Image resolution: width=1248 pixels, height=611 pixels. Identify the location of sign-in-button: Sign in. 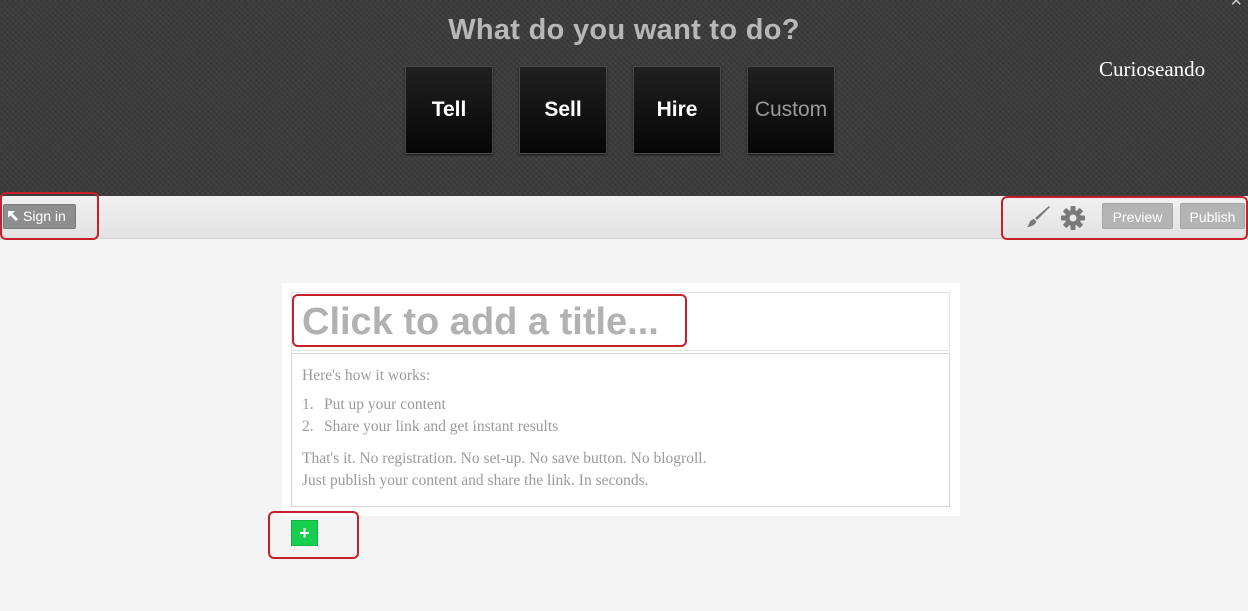
(39, 216).